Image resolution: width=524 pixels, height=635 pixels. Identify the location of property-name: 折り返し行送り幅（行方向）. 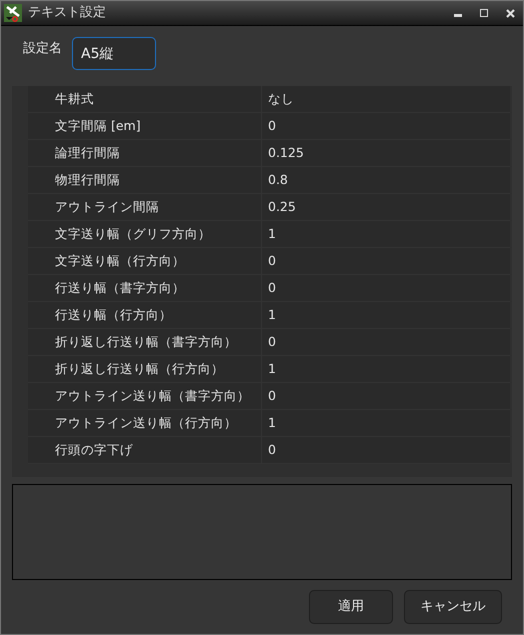
(145, 369).